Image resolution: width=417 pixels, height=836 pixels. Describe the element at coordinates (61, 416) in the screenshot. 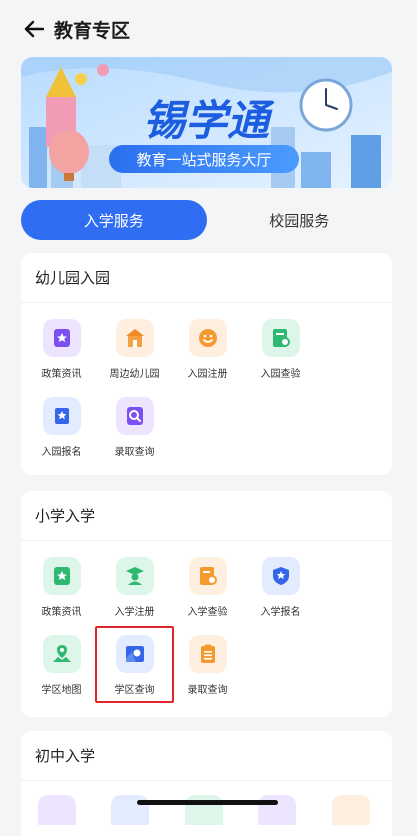

I see `star-flag-icon` at that location.